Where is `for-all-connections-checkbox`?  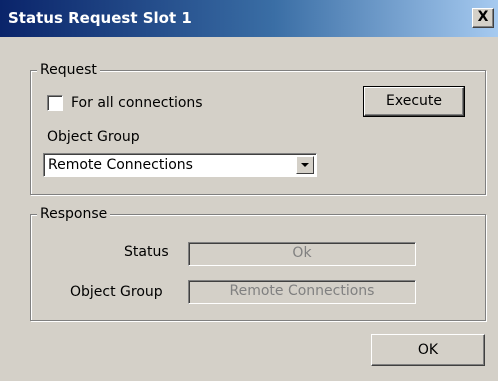
for-all-connections-checkbox is located at coordinates (55, 103).